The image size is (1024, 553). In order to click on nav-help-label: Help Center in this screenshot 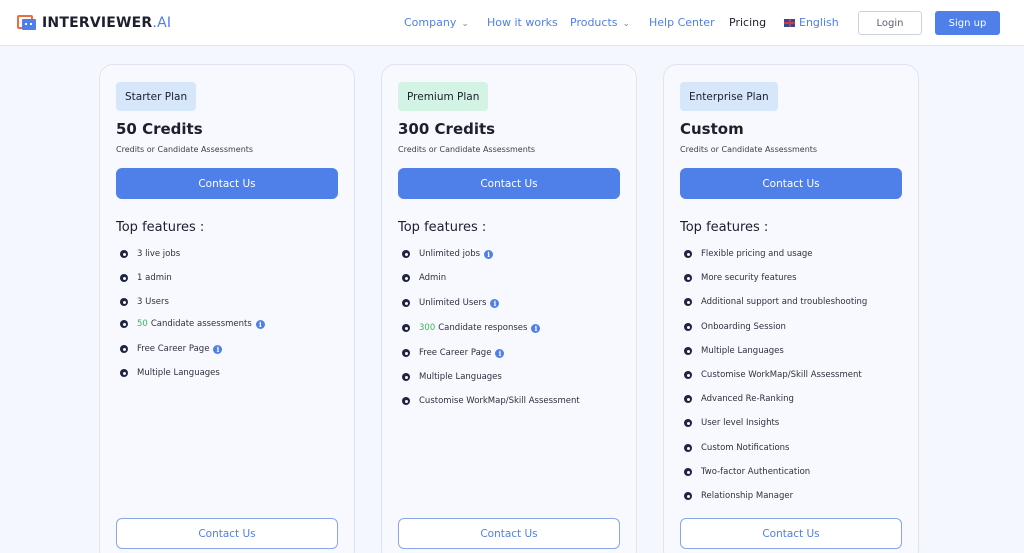, I will do `click(682, 22)`.